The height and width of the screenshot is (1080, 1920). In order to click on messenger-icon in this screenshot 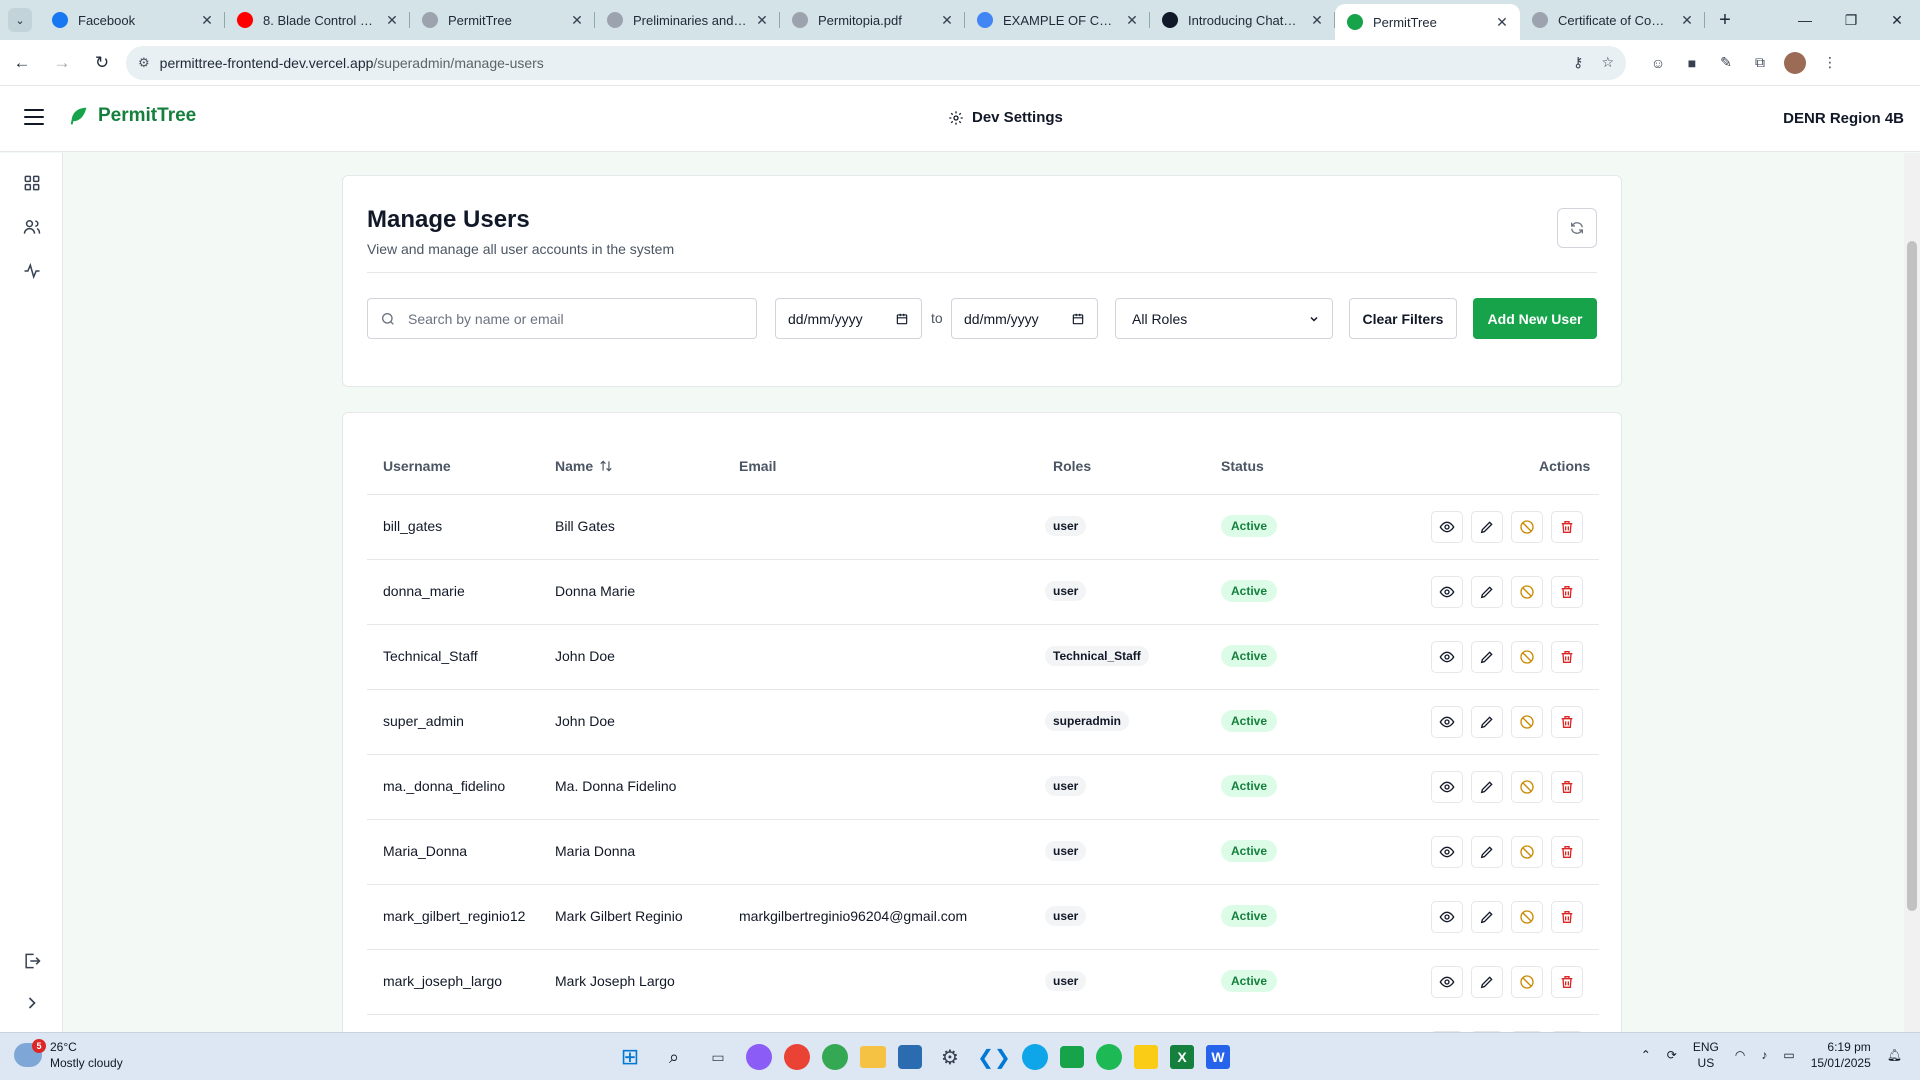, I will do `click(759, 1057)`.